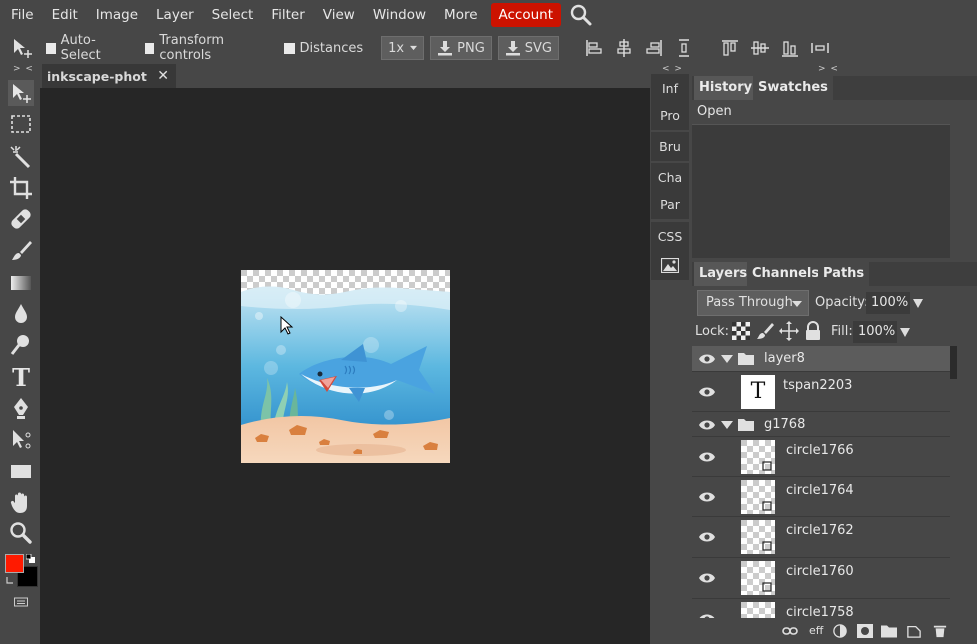 This screenshot has width=977, height=644. What do you see at coordinates (21, 602) in the screenshot?
I see `keyboard-icon` at bounding box center [21, 602].